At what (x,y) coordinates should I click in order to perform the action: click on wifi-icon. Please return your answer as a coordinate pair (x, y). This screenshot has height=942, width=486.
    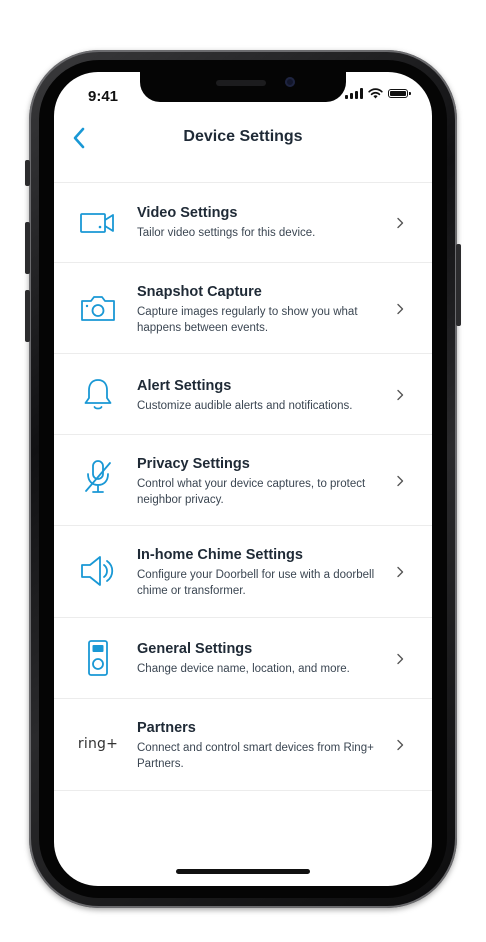
    Looking at the image, I should click on (375, 93).